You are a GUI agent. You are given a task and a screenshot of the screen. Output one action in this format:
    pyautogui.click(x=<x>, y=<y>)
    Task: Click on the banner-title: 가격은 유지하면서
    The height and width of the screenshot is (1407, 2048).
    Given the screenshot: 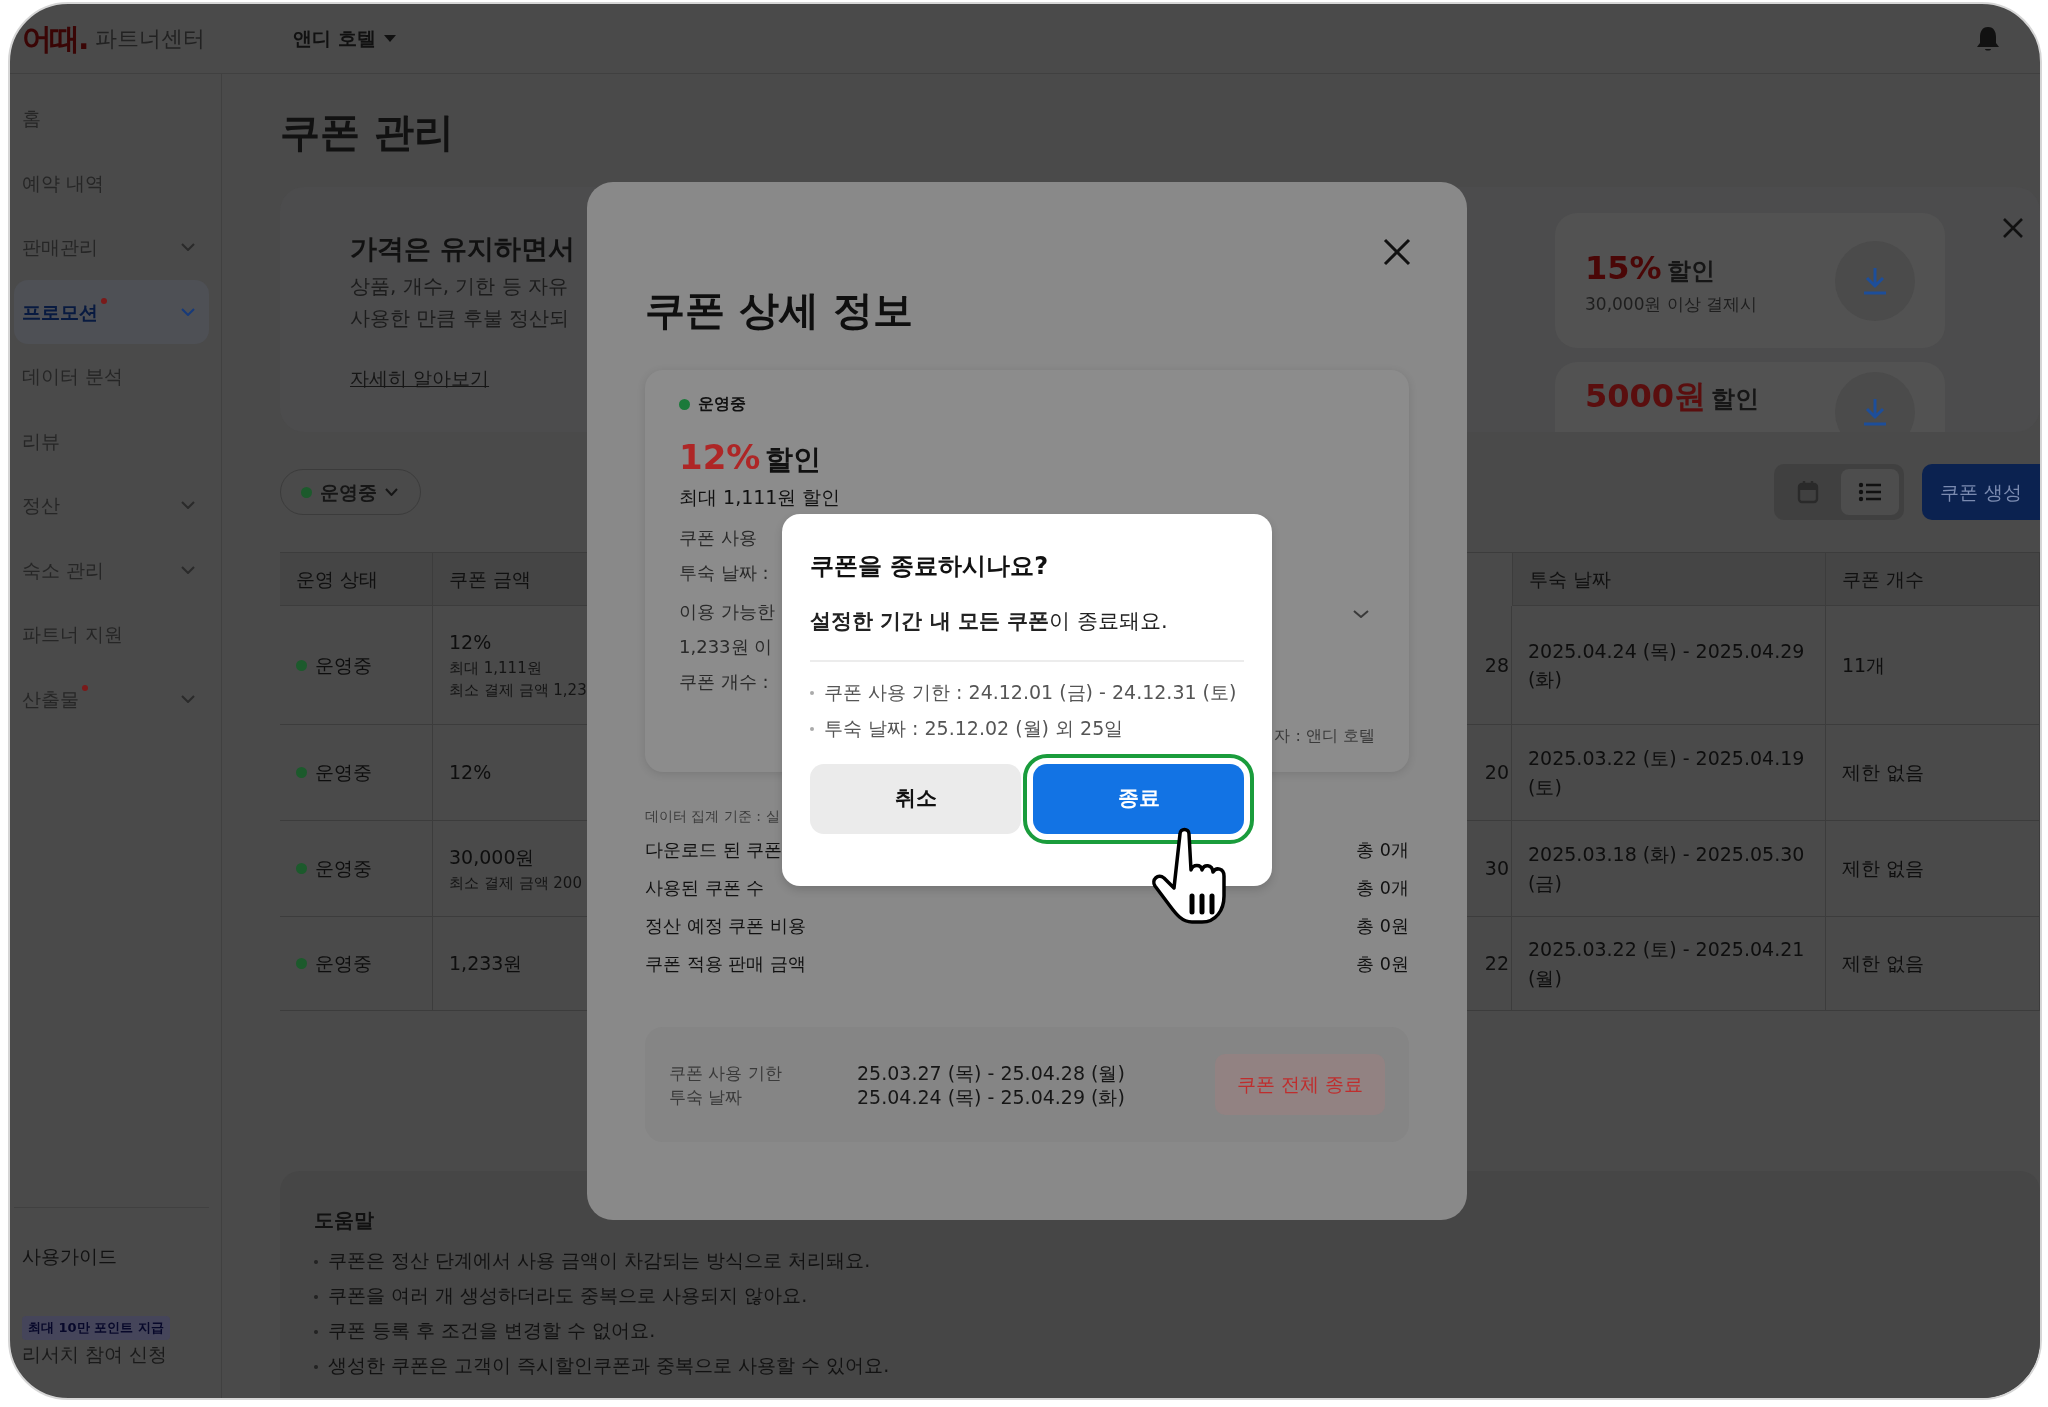 What is the action you would take?
    pyautogui.click(x=463, y=249)
    